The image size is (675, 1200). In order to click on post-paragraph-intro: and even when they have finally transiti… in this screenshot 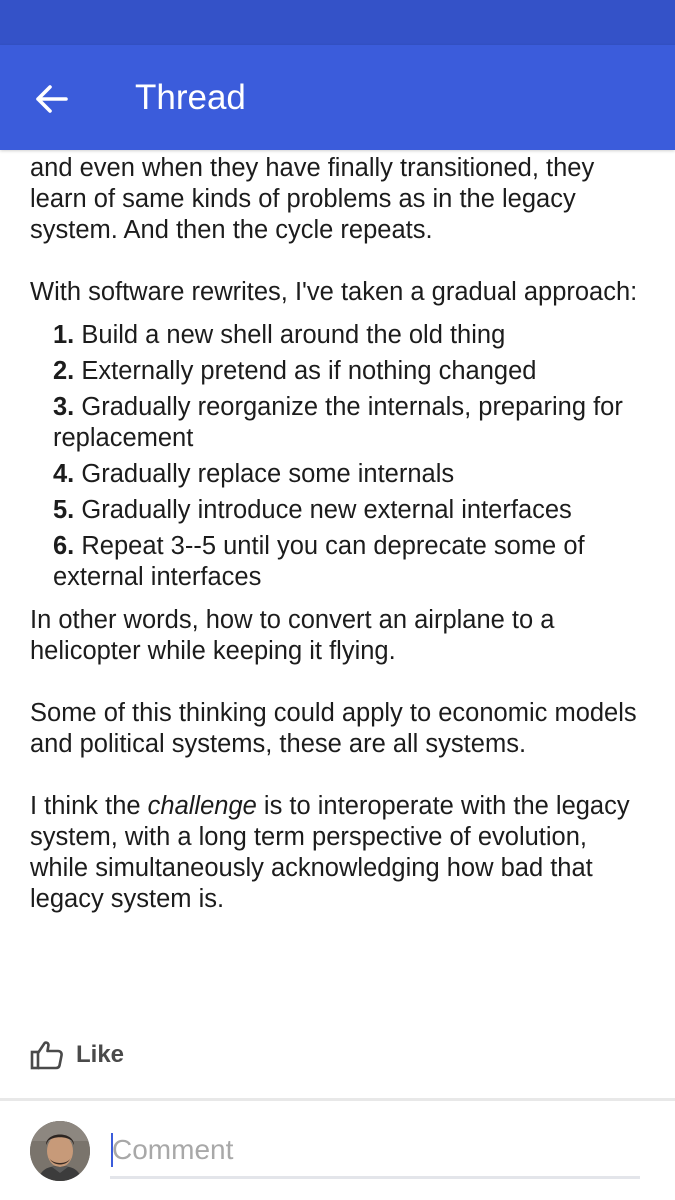, I will do `click(312, 199)`.